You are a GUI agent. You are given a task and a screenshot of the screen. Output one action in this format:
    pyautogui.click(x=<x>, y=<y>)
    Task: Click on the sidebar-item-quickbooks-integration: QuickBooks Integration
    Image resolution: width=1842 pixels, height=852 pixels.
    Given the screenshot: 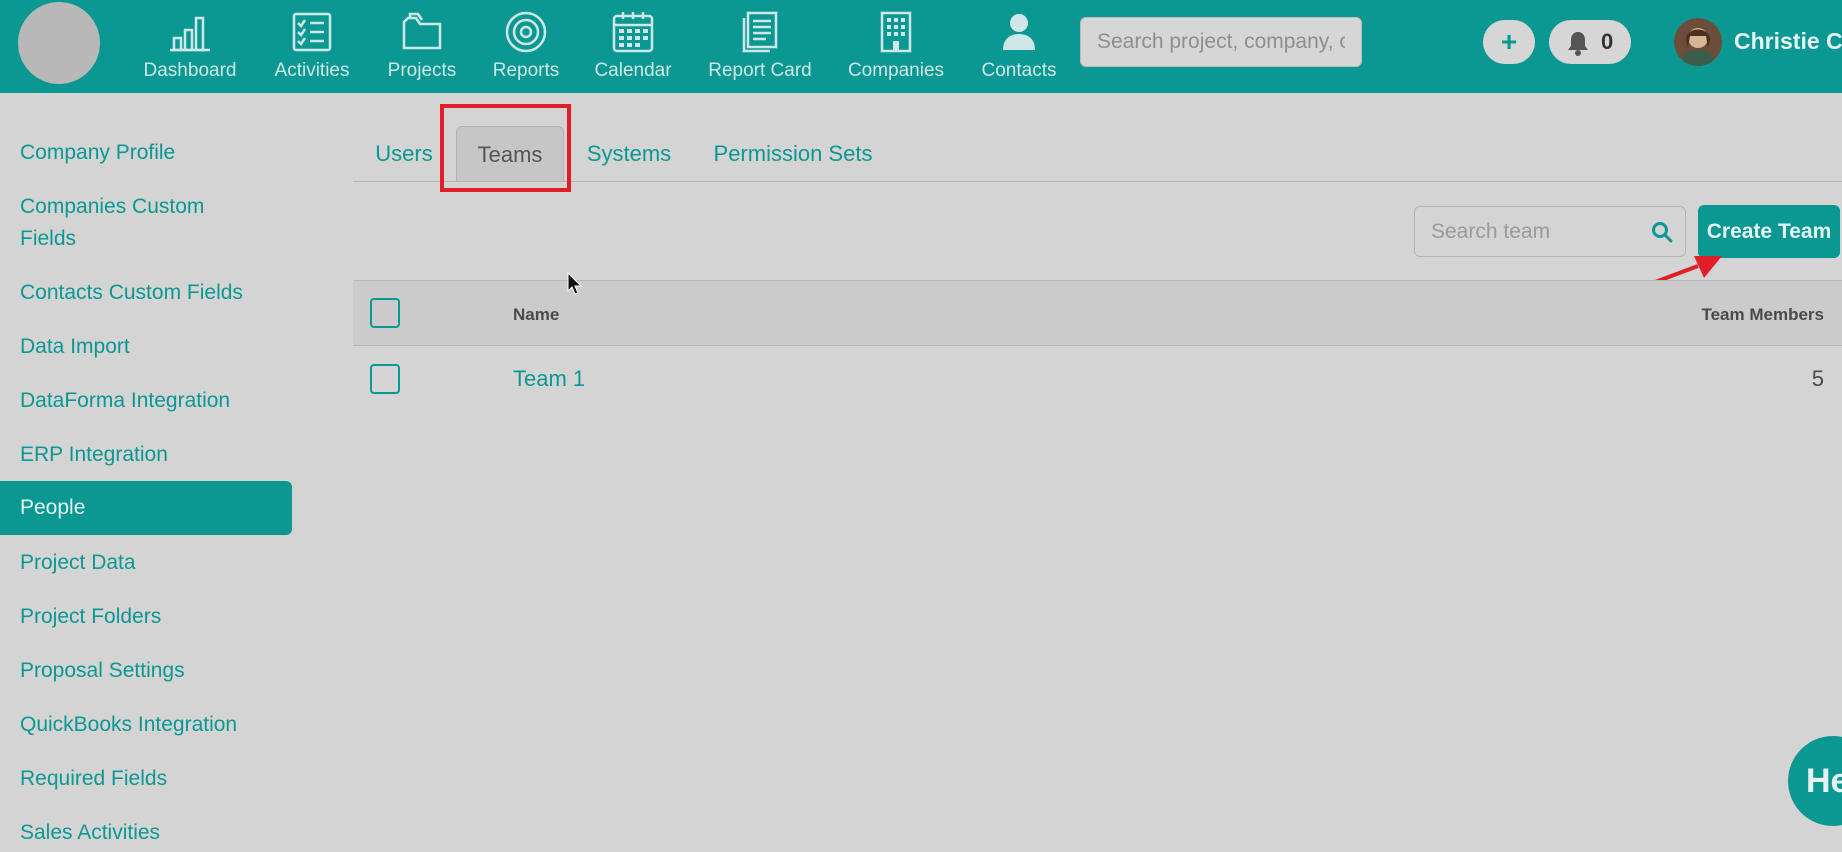 What is the action you would take?
    pyautogui.click(x=146, y=725)
    